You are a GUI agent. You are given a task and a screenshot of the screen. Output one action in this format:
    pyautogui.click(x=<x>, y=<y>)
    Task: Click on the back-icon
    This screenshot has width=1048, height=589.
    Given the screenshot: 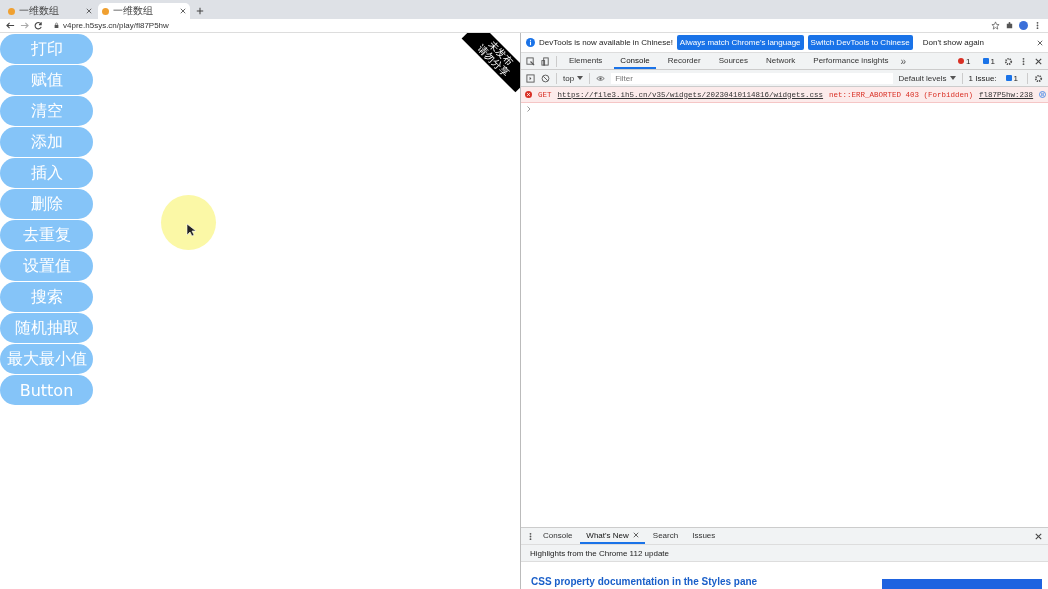 What is the action you would take?
    pyautogui.click(x=10, y=25)
    